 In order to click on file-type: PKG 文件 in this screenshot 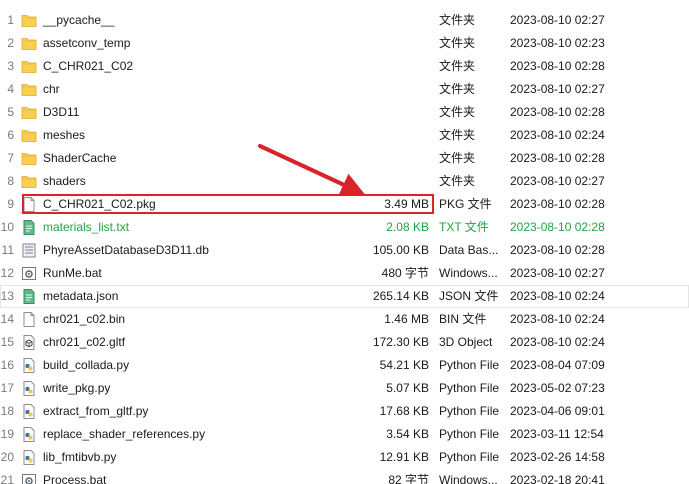, I will do `click(465, 204)`.